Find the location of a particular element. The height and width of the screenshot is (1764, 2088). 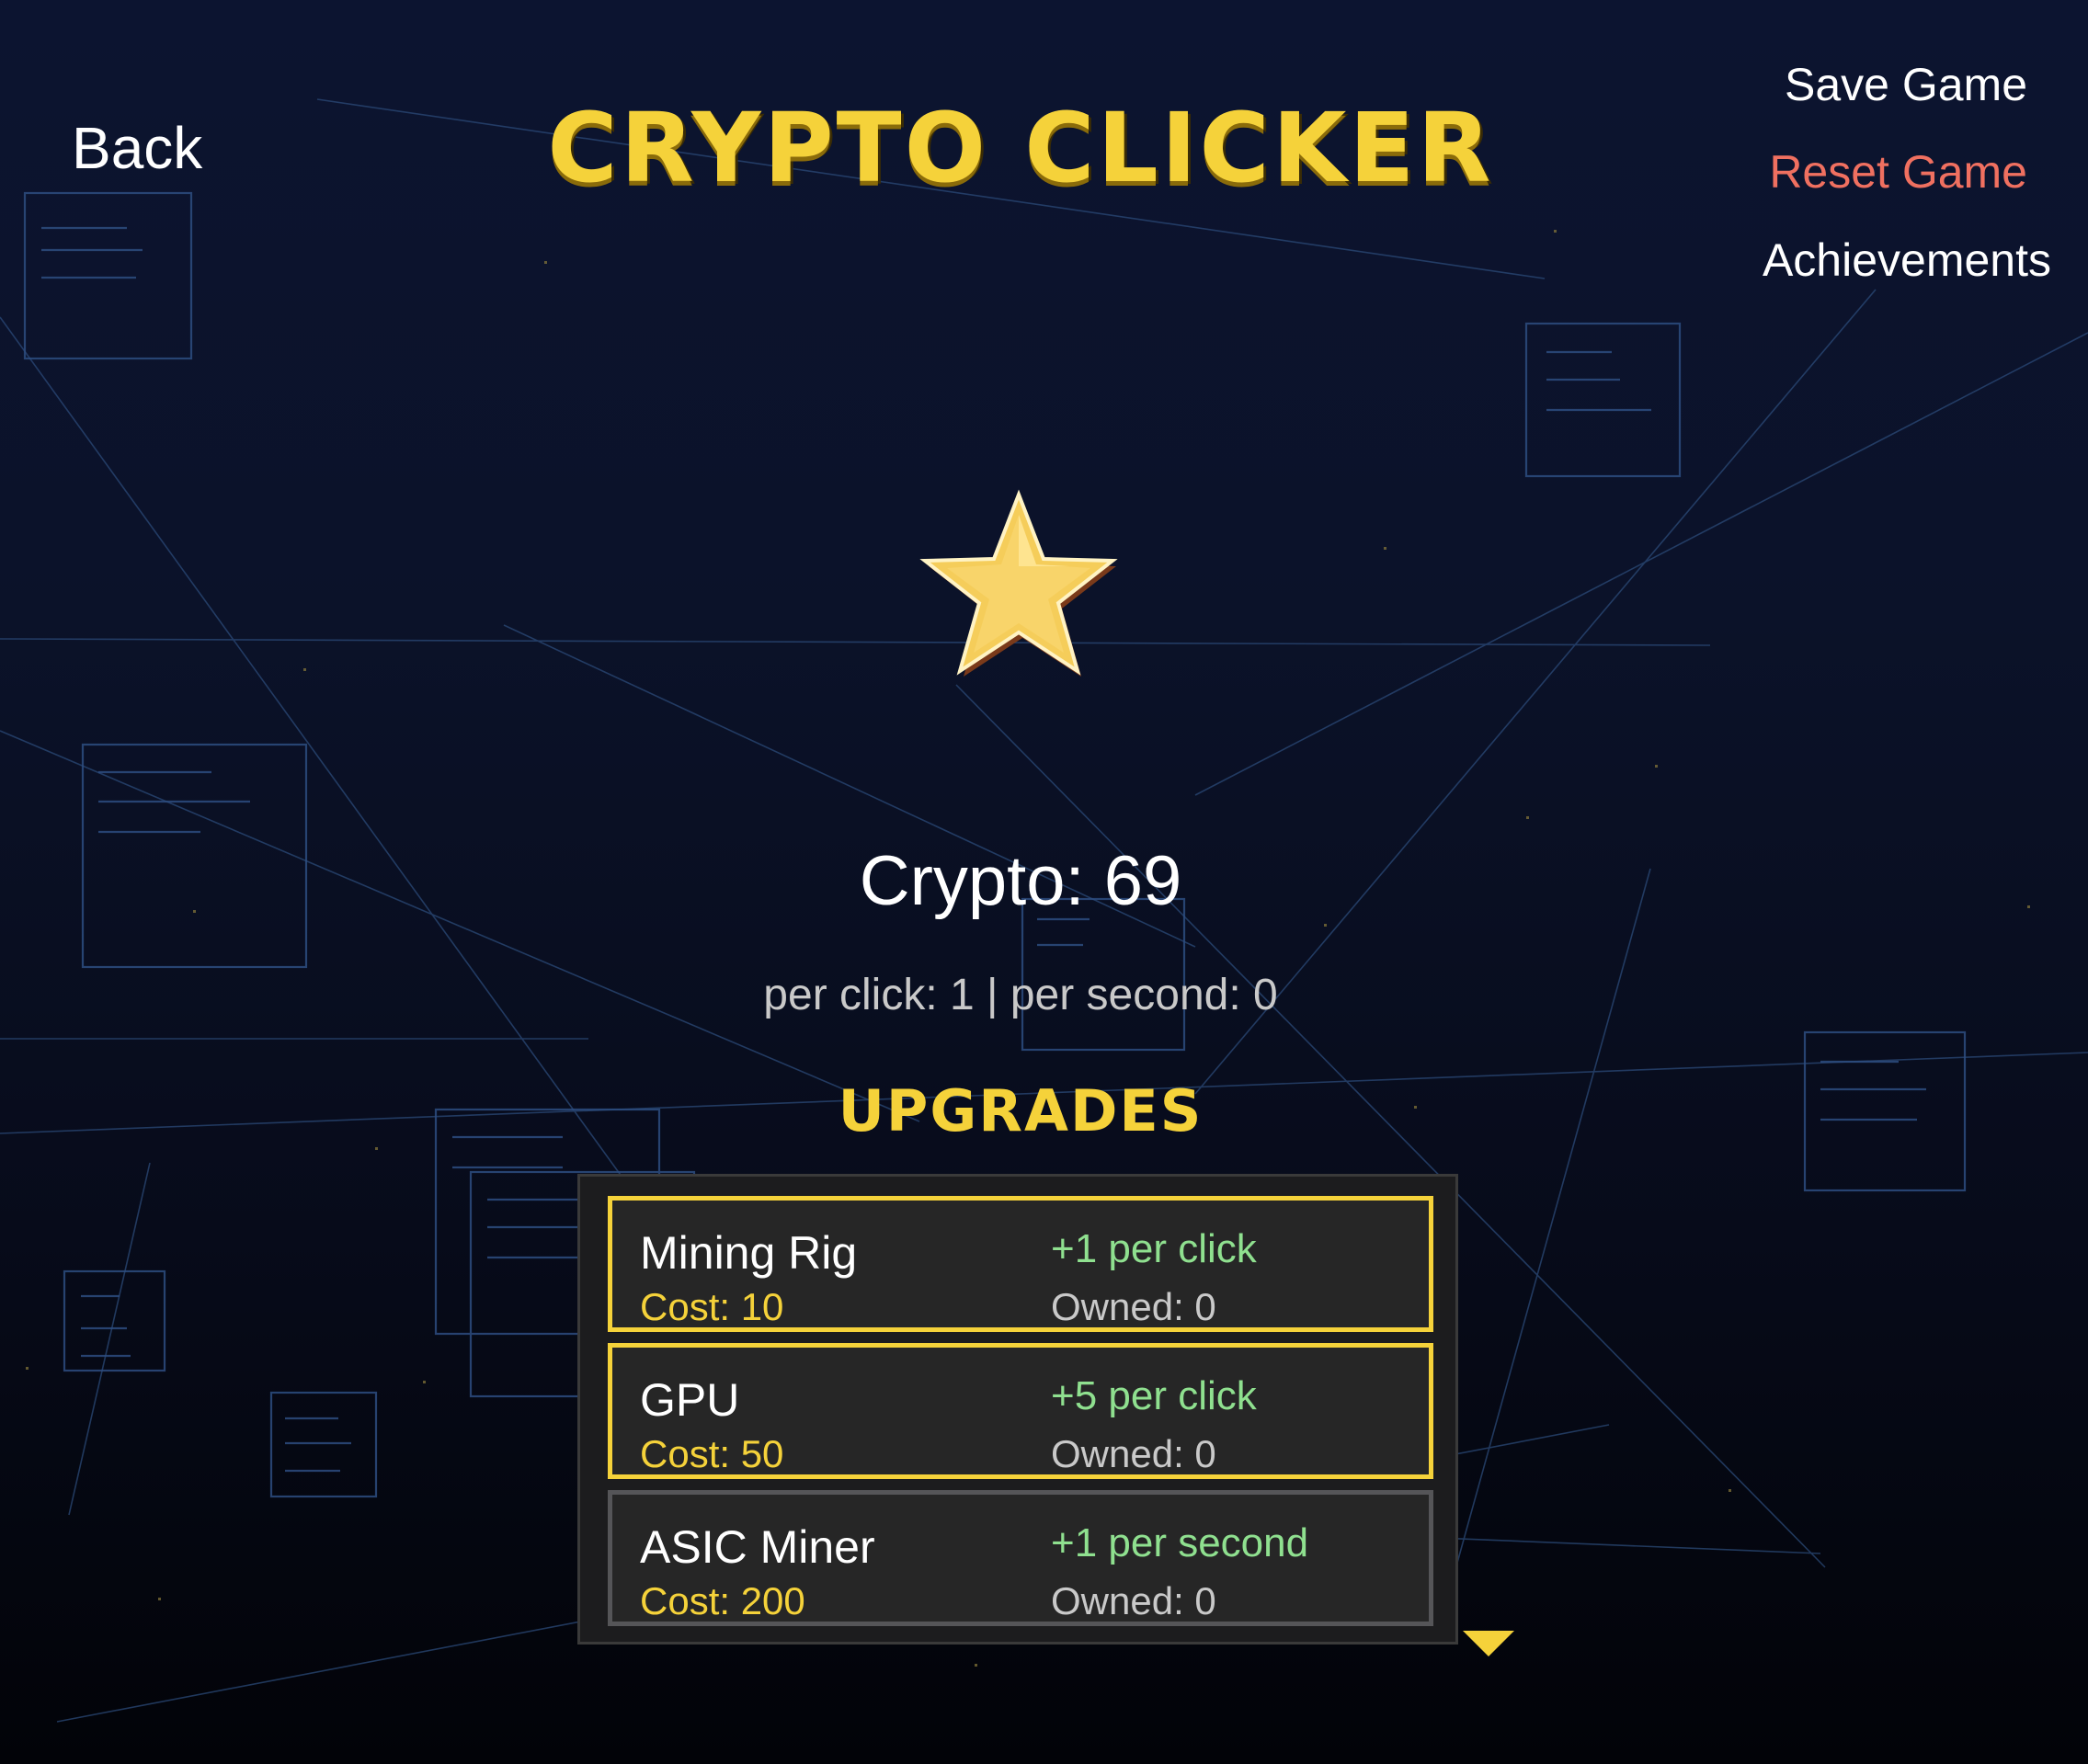

star-icon is located at coordinates (1019, 586).